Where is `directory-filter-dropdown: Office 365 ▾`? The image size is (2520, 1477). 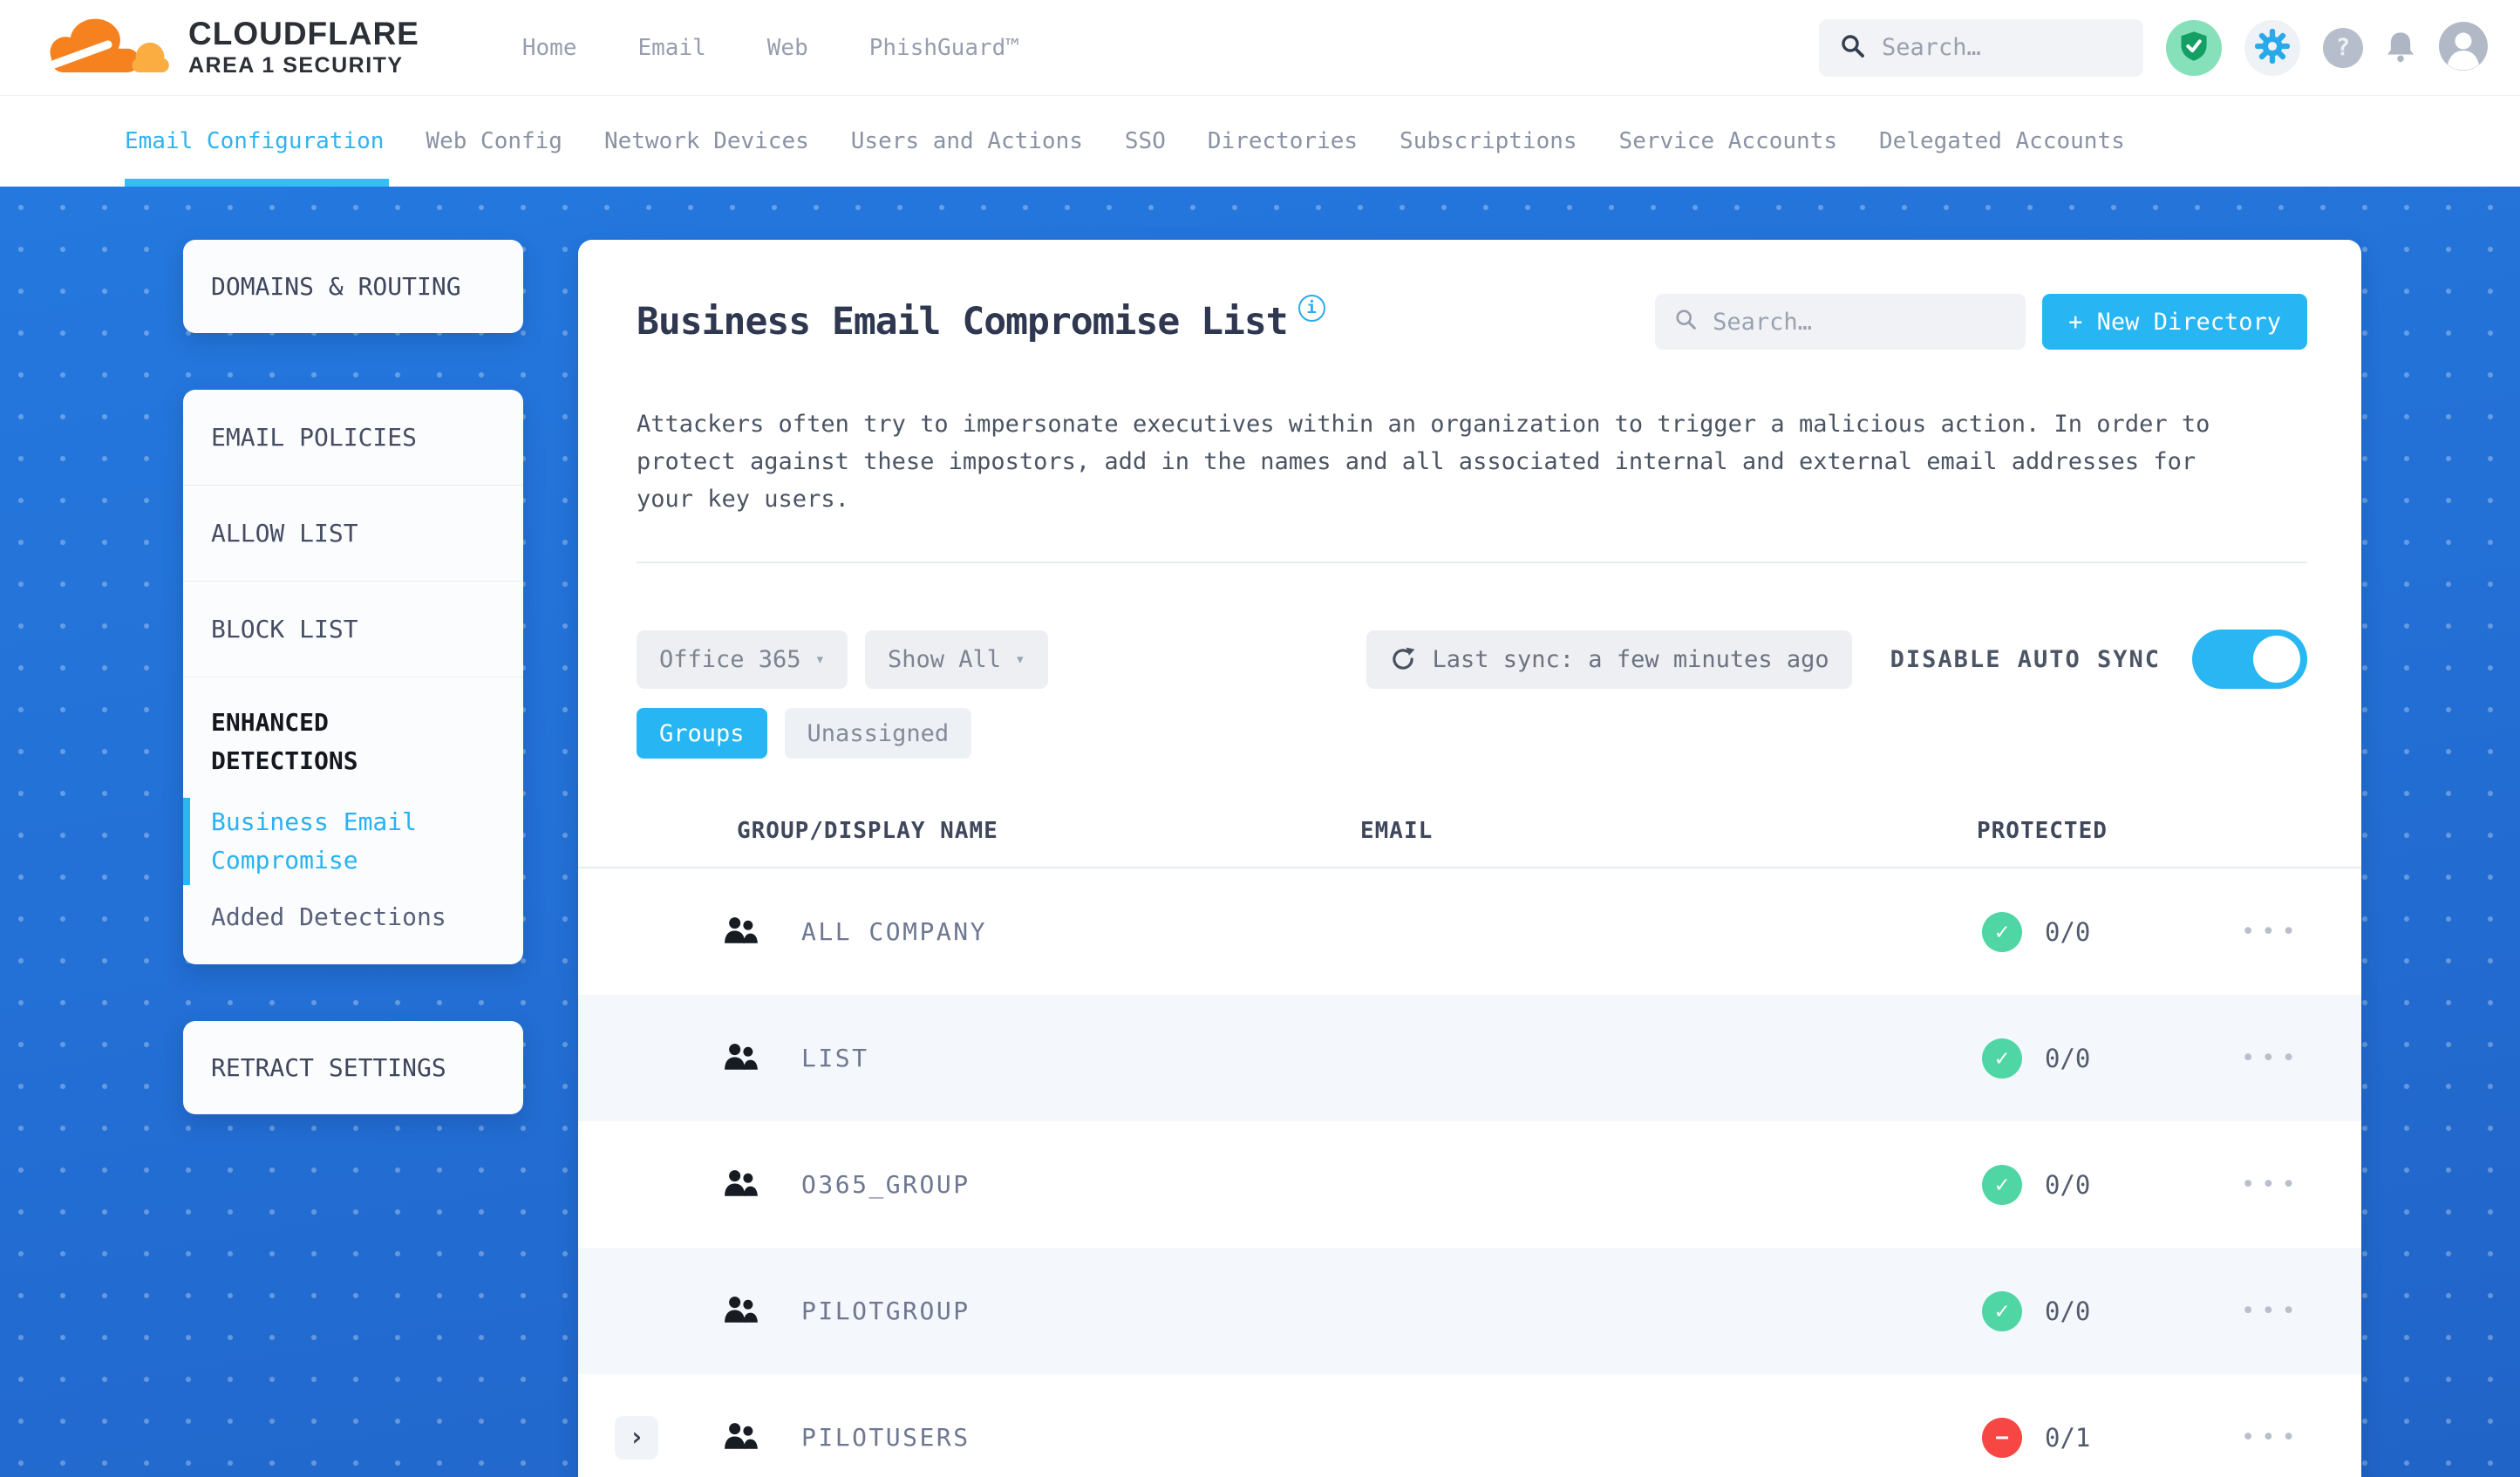 directory-filter-dropdown: Office 365 ▾ is located at coordinates (742, 660).